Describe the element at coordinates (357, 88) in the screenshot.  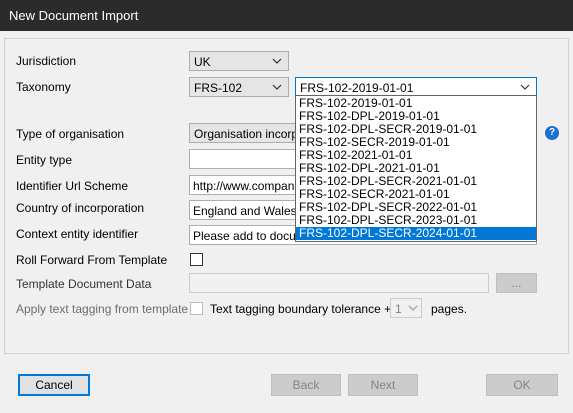
I see `taxonomy-version-value: FRS-102-2019-01-01` at that location.